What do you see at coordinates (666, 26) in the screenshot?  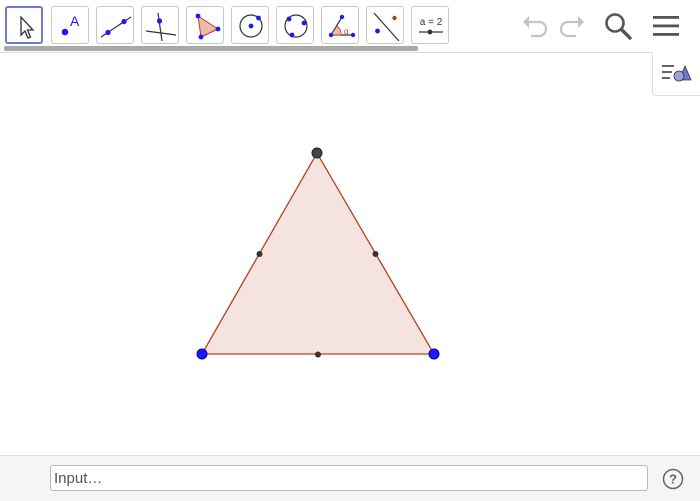 I see `menu-icon` at bounding box center [666, 26].